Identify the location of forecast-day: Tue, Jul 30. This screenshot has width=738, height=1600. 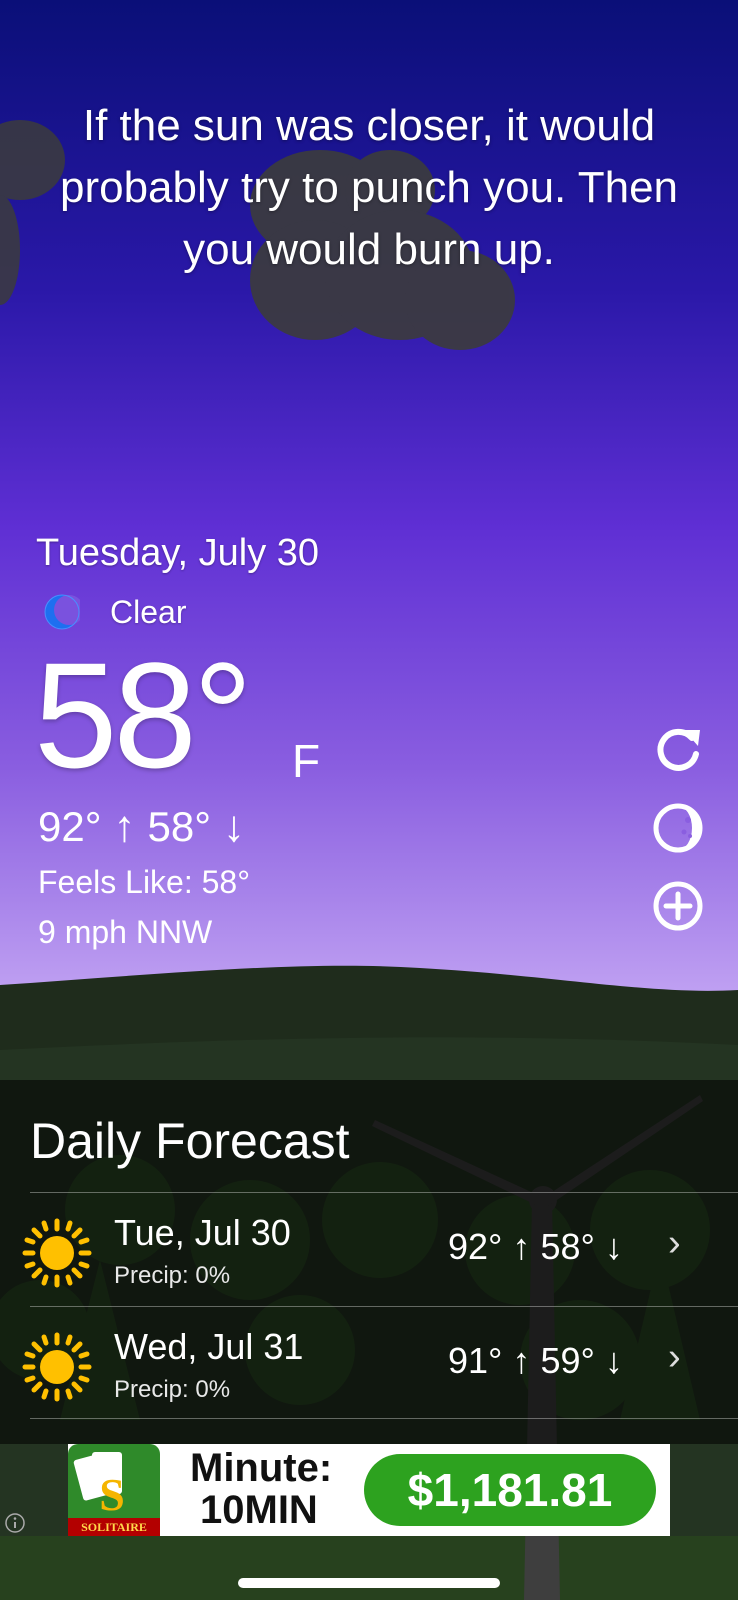
(202, 1232).